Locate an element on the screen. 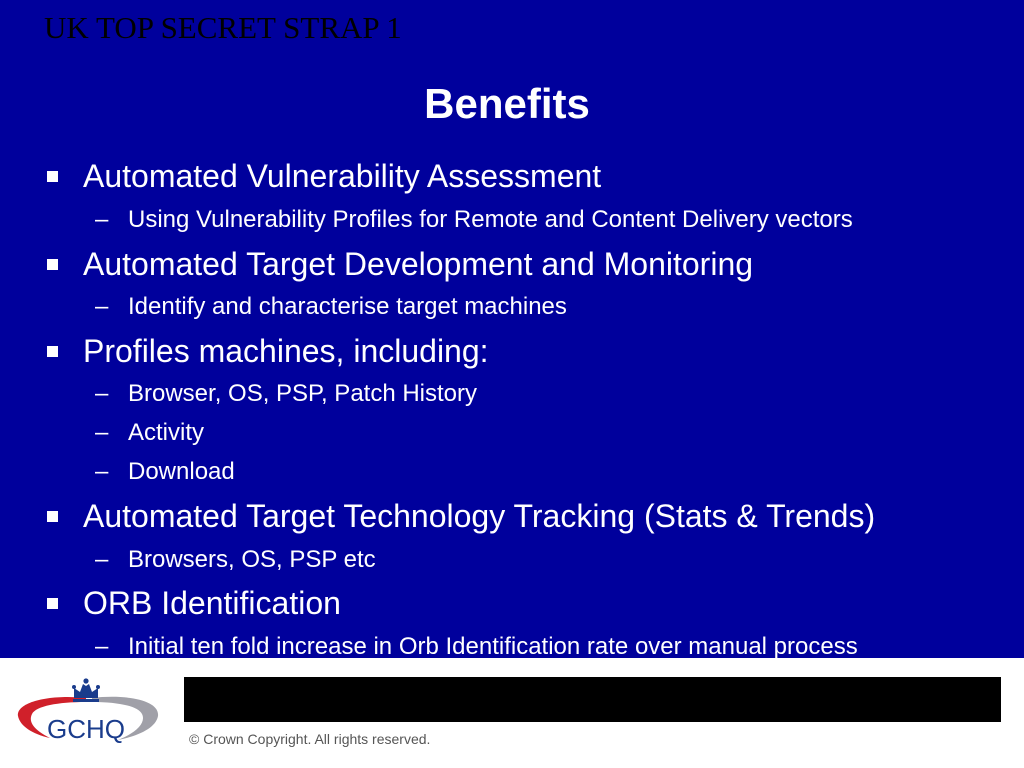 The width and height of the screenshot is (1024, 768). logo-text: GCHQ is located at coordinates (86, 729).